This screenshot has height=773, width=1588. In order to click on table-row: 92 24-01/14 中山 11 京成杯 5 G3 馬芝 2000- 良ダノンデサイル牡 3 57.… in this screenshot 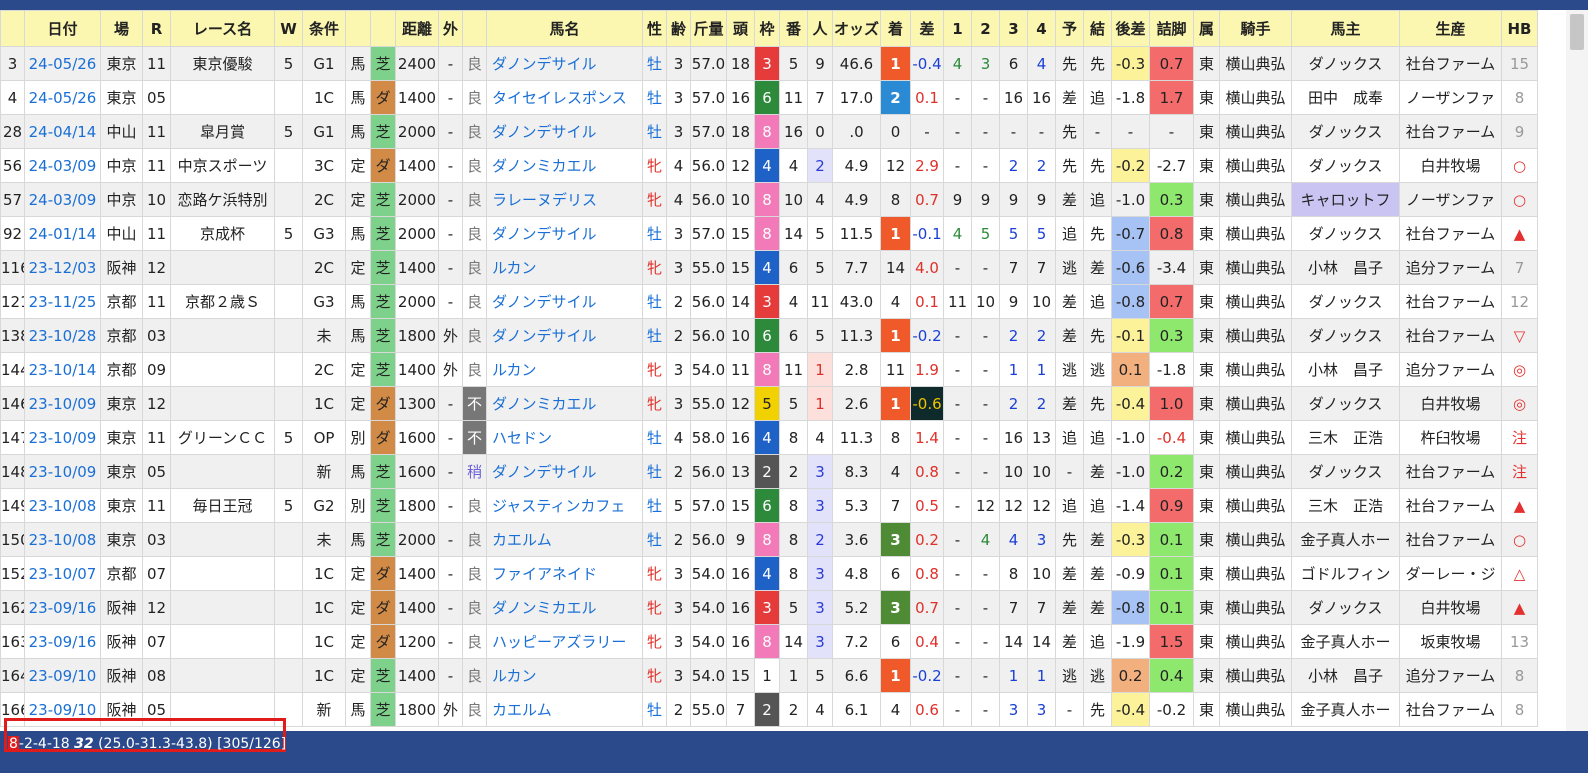, I will do `click(769, 233)`.